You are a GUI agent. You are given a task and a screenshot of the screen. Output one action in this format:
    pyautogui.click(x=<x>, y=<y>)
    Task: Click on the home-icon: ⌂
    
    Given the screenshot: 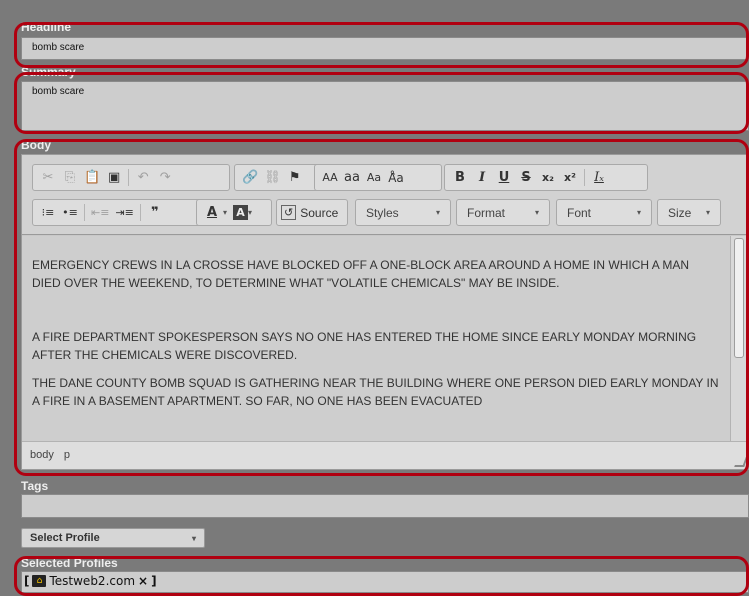 What is the action you would take?
    pyautogui.click(x=39, y=581)
    